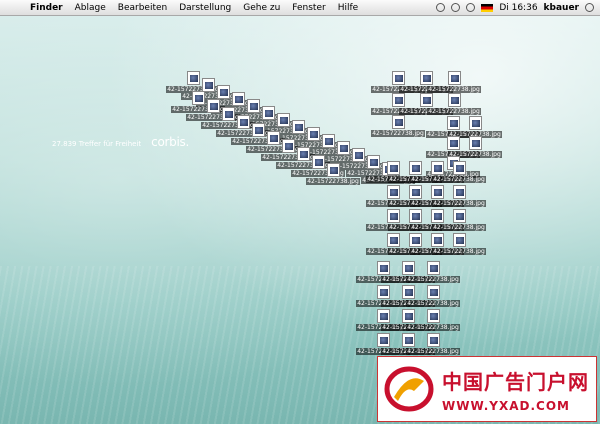 The height and width of the screenshot is (424, 600). I want to click on sync-icon, so click(456, 7).